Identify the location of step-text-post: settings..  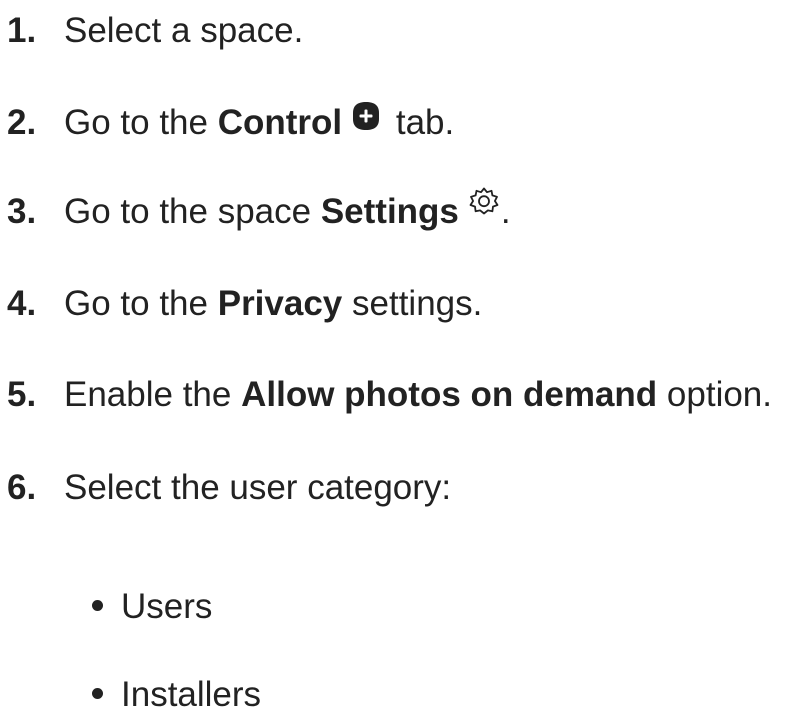
(412, 303).